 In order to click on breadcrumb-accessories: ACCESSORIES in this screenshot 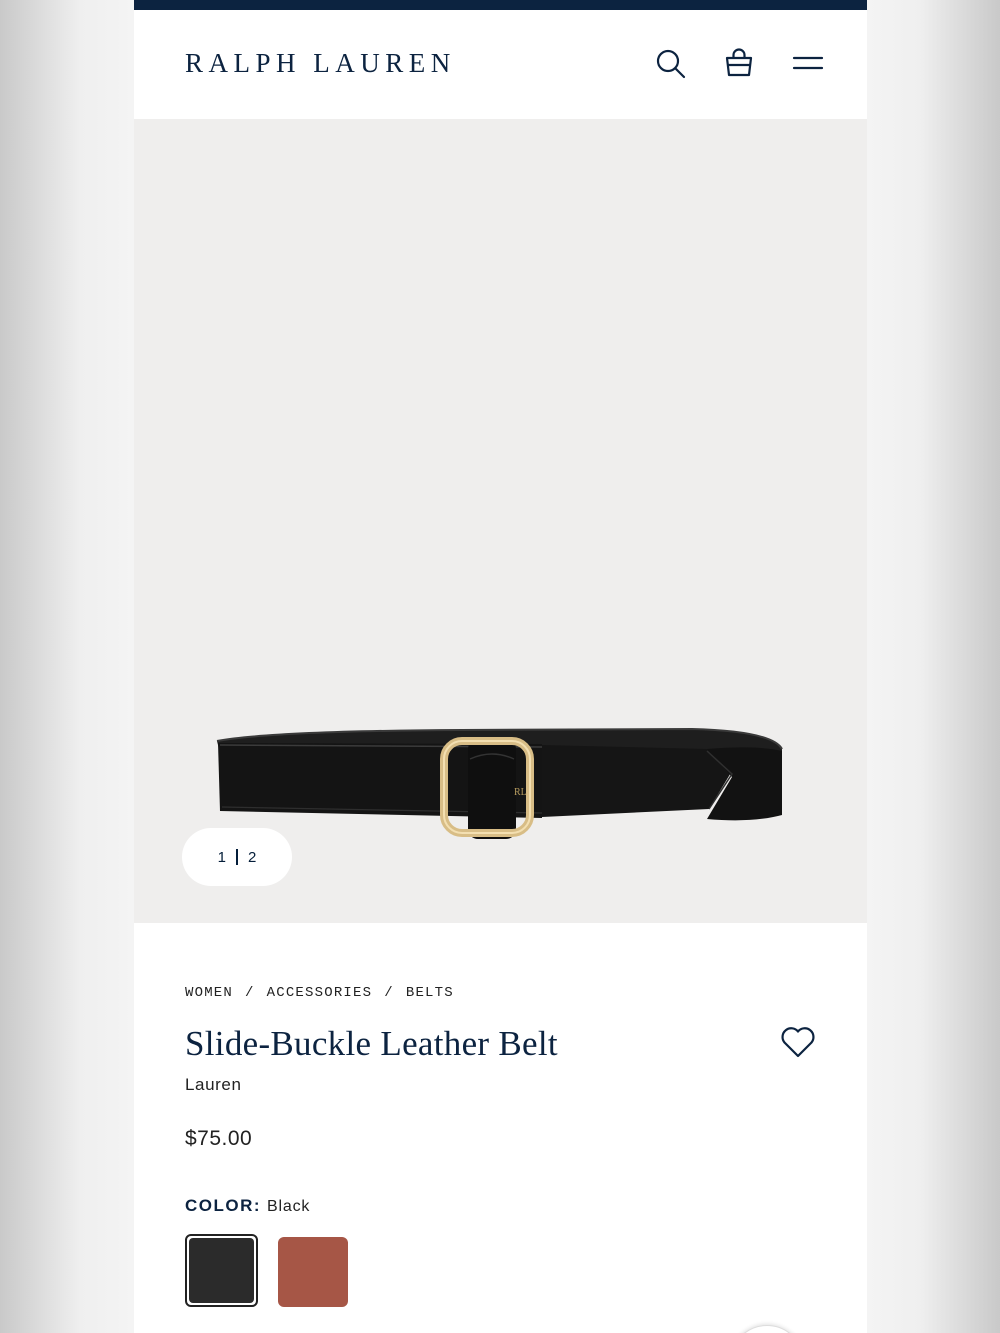, I will do `click(320, 993)`.